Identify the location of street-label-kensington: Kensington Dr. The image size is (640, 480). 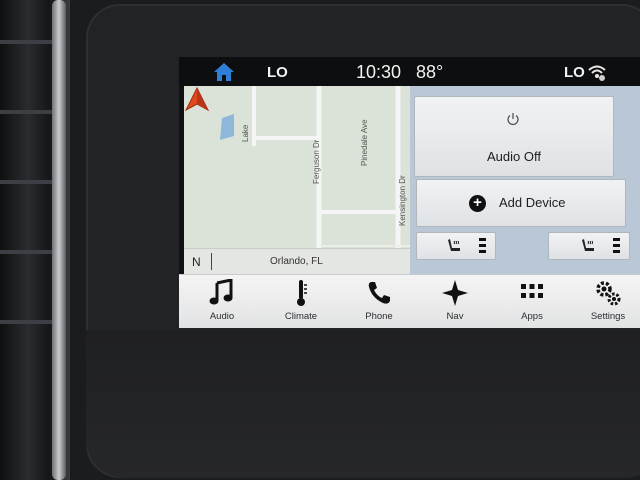
(402, 200).